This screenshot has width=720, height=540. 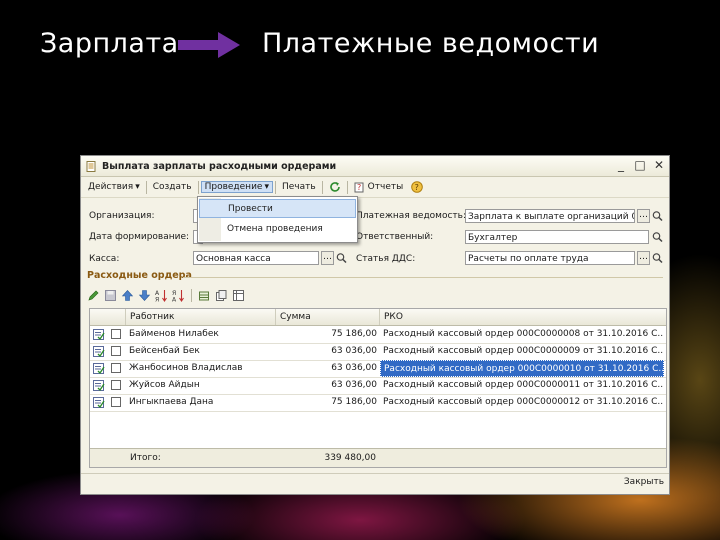 I want to click on window-title: Выплата зарплаты расходными ордерами, so click(x=219, y=166).